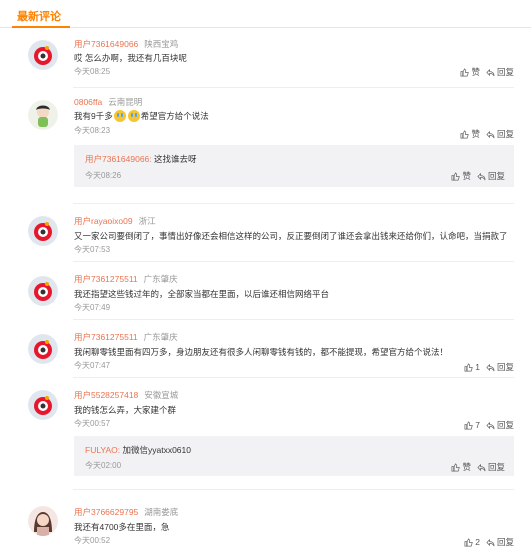  What do you see at coordinates (122, 527) in the screenshot?
I see `comment-text: 我还有4700多在里面，急` at bounding box center [122, 527].